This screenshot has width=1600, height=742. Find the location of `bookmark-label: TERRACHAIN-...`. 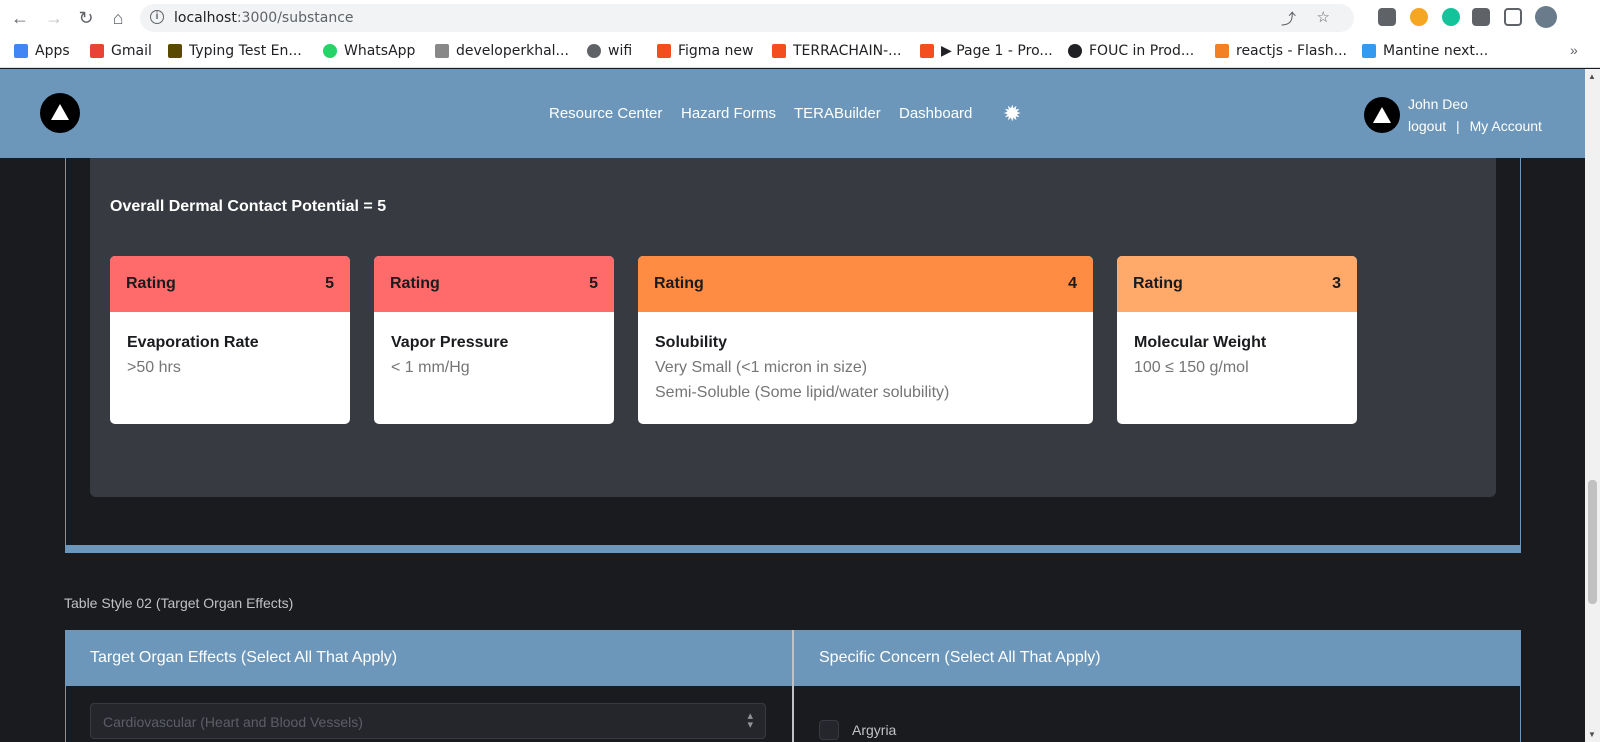

bookmark-label: TERRACHAIN-... is located at coordinates (847, 51).